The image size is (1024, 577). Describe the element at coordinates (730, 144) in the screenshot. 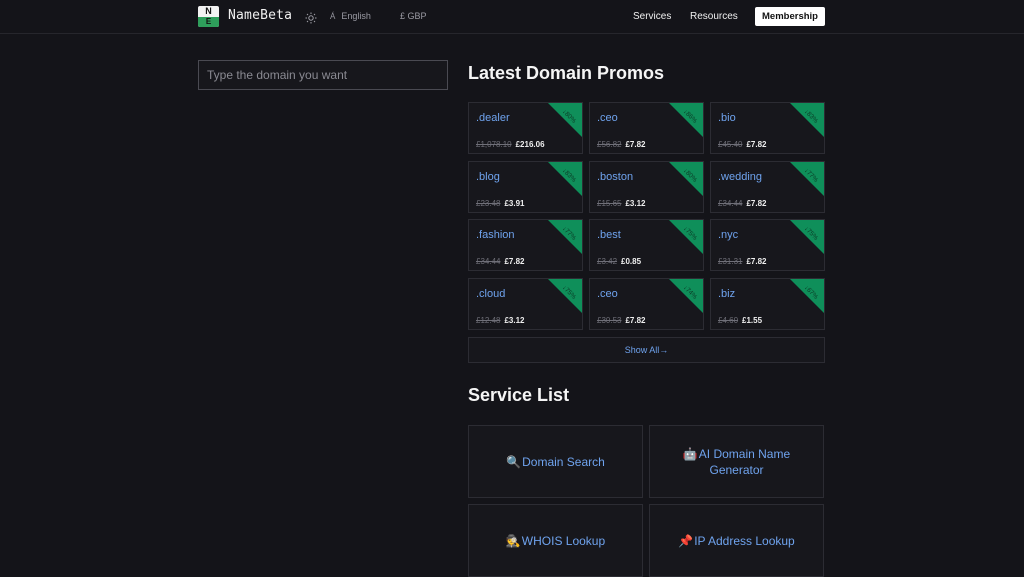

I see `old-price: £45.40` at that location.